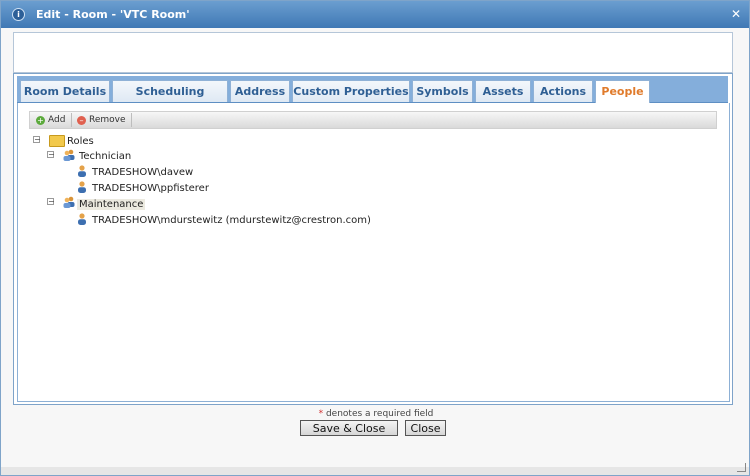 This screenshot has height=476, width=750. Describe the element at coordinates (349, 428) in the screenshot. I see `save-close-button: Save & Close` at that location.